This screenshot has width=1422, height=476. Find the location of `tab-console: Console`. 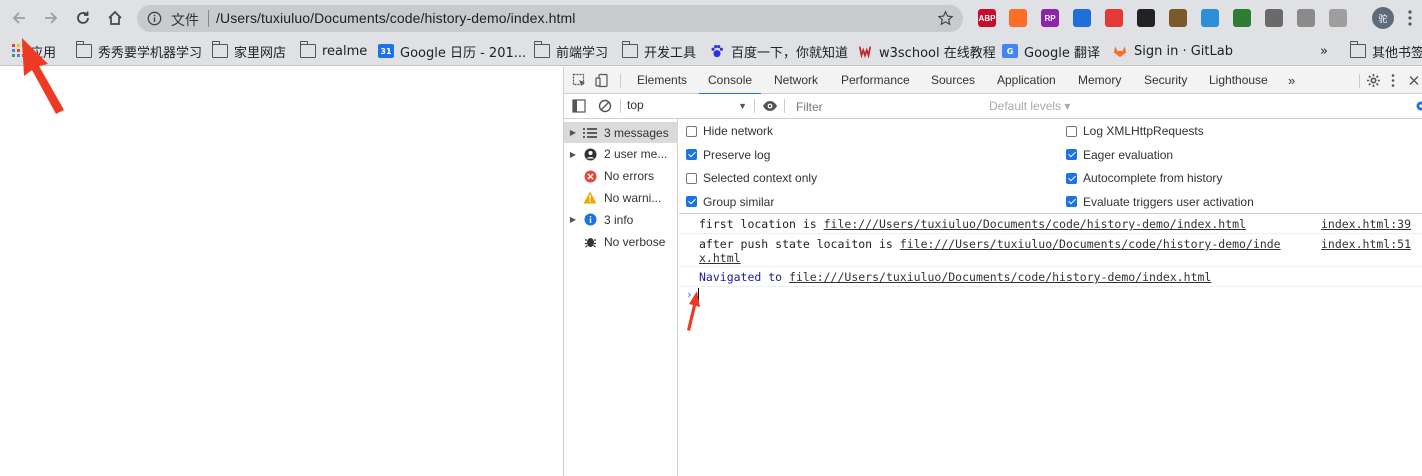

tab-console: Console is located at coordinates (730, 81).